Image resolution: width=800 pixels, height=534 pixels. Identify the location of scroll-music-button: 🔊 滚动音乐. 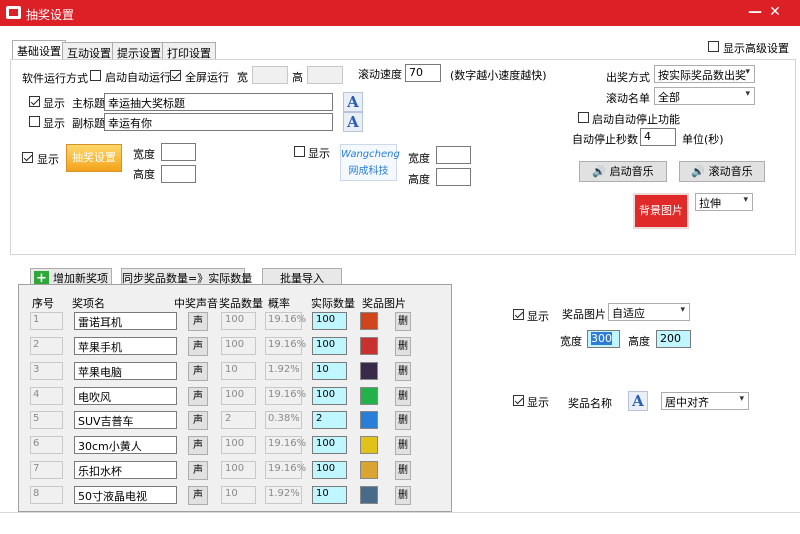
(722, 171).